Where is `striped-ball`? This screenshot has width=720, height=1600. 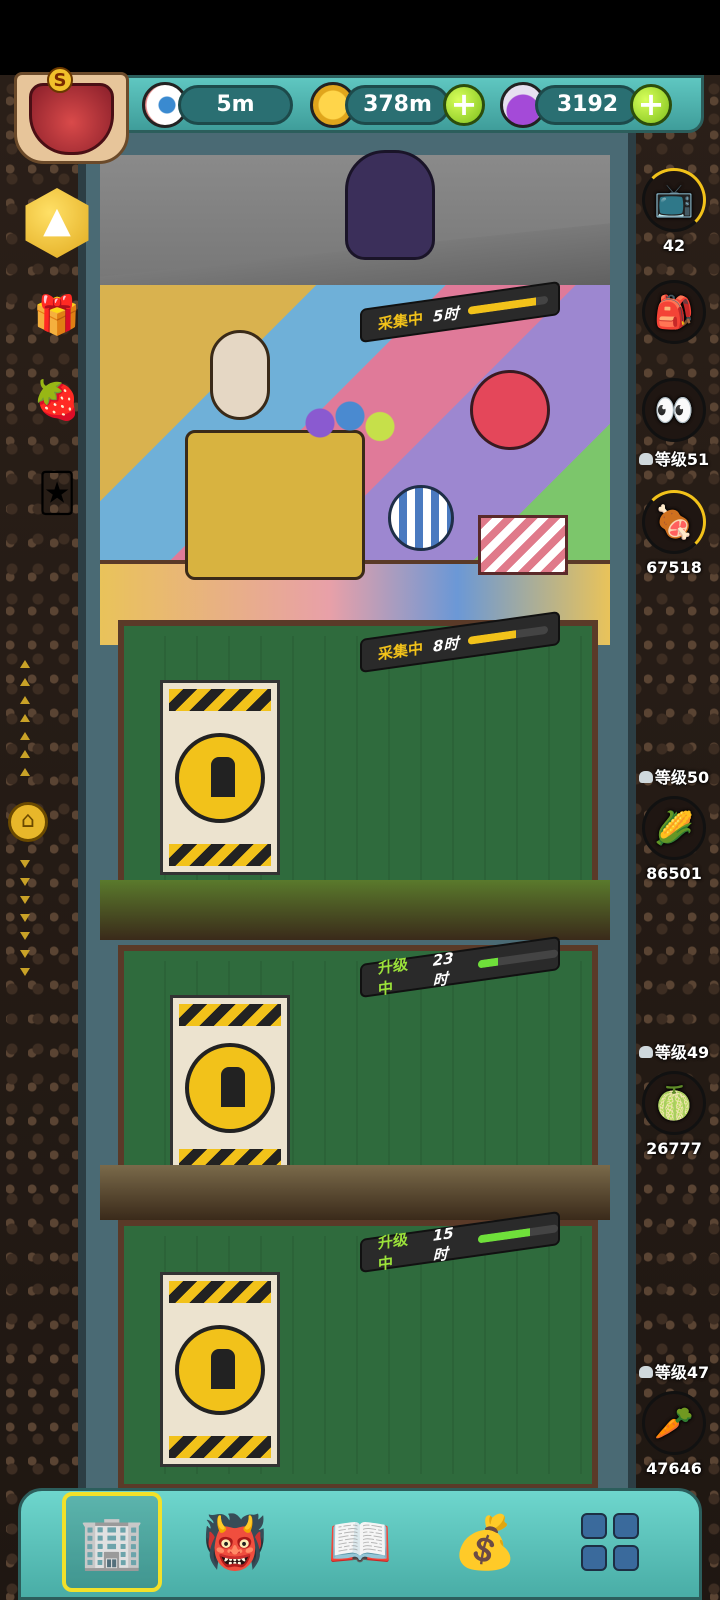
striped-ball is located at coordinates (421, 518).